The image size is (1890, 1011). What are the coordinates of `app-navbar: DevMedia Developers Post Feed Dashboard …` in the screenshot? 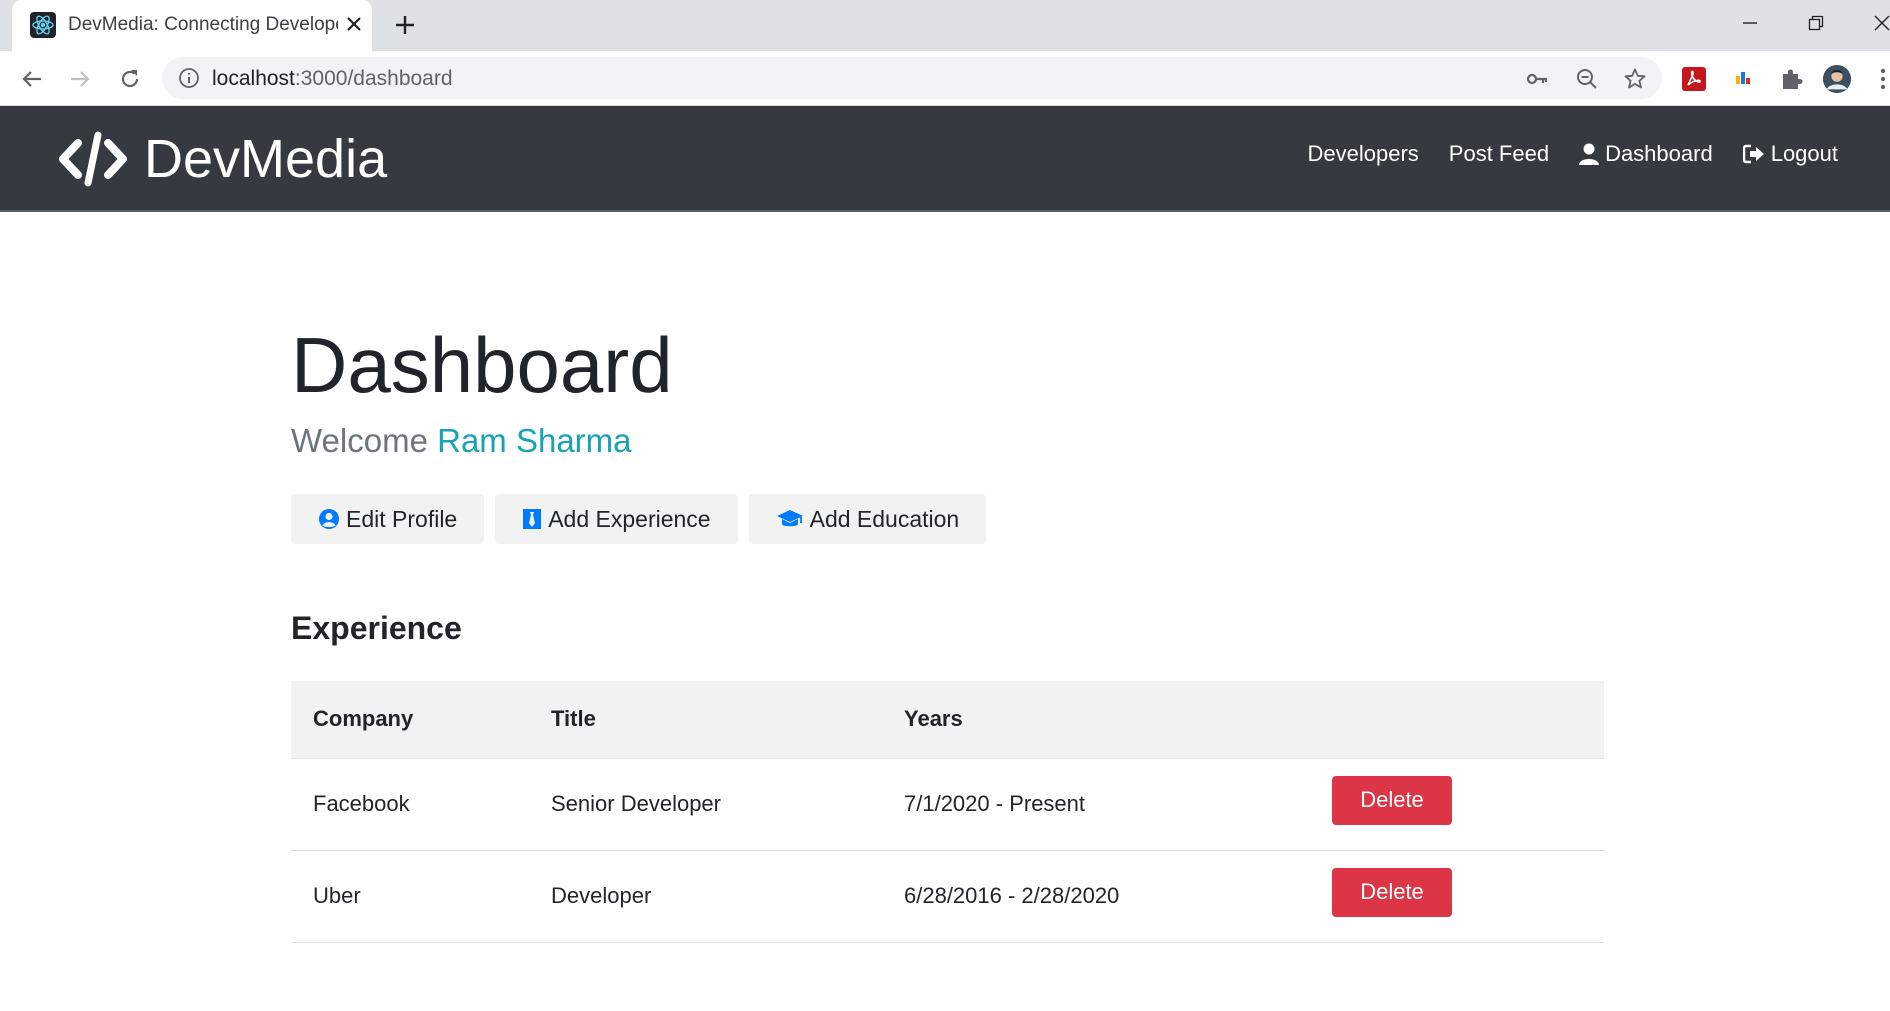 It's located at (945, 159).